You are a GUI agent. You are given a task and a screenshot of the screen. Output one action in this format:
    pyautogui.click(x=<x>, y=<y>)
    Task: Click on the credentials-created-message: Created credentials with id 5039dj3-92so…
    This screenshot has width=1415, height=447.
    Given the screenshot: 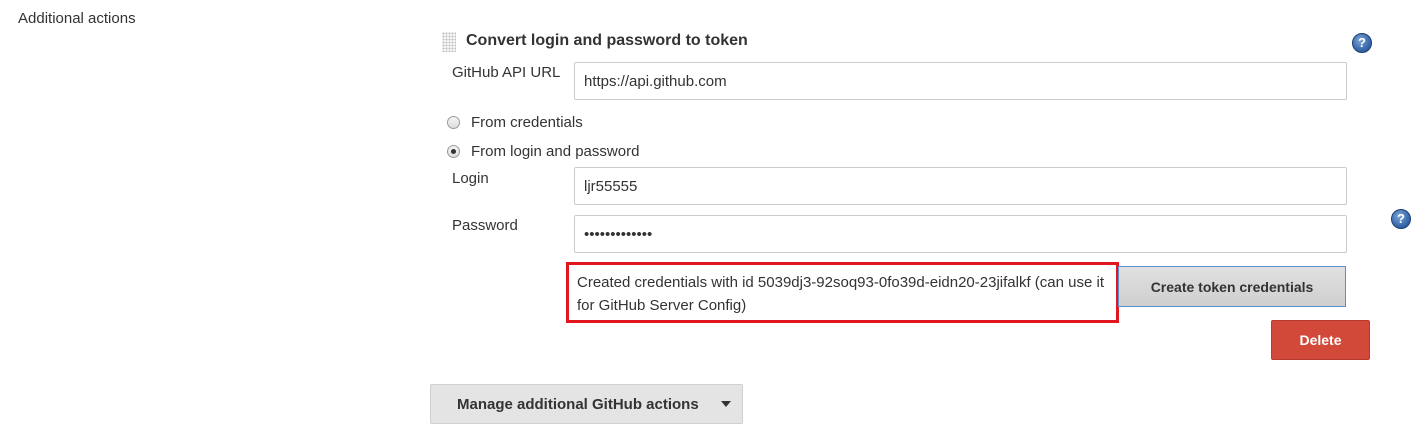 What is the action you would take?
    pyautogui.click(x=842, y=292)
    